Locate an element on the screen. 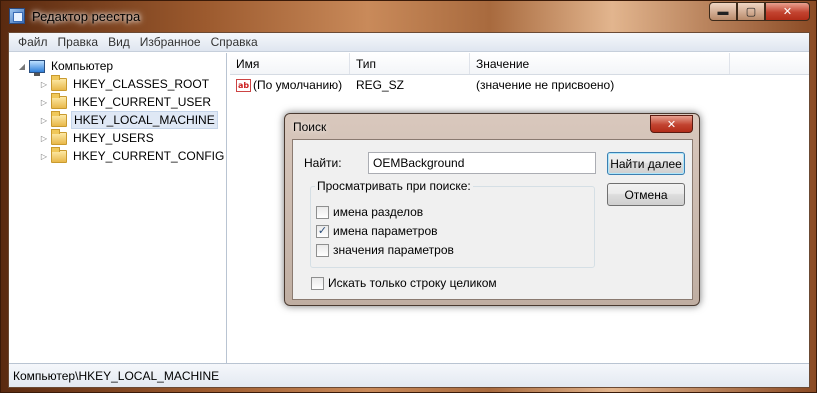 The image size is (817, 393). registry-editor-icon is located at coordinates (17, 16).